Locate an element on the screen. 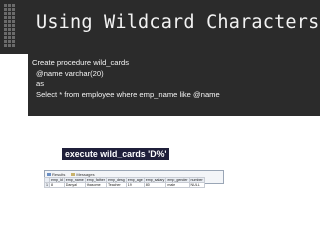 The image size is (320, 240). left-margin is located at coordinates (14, 147).